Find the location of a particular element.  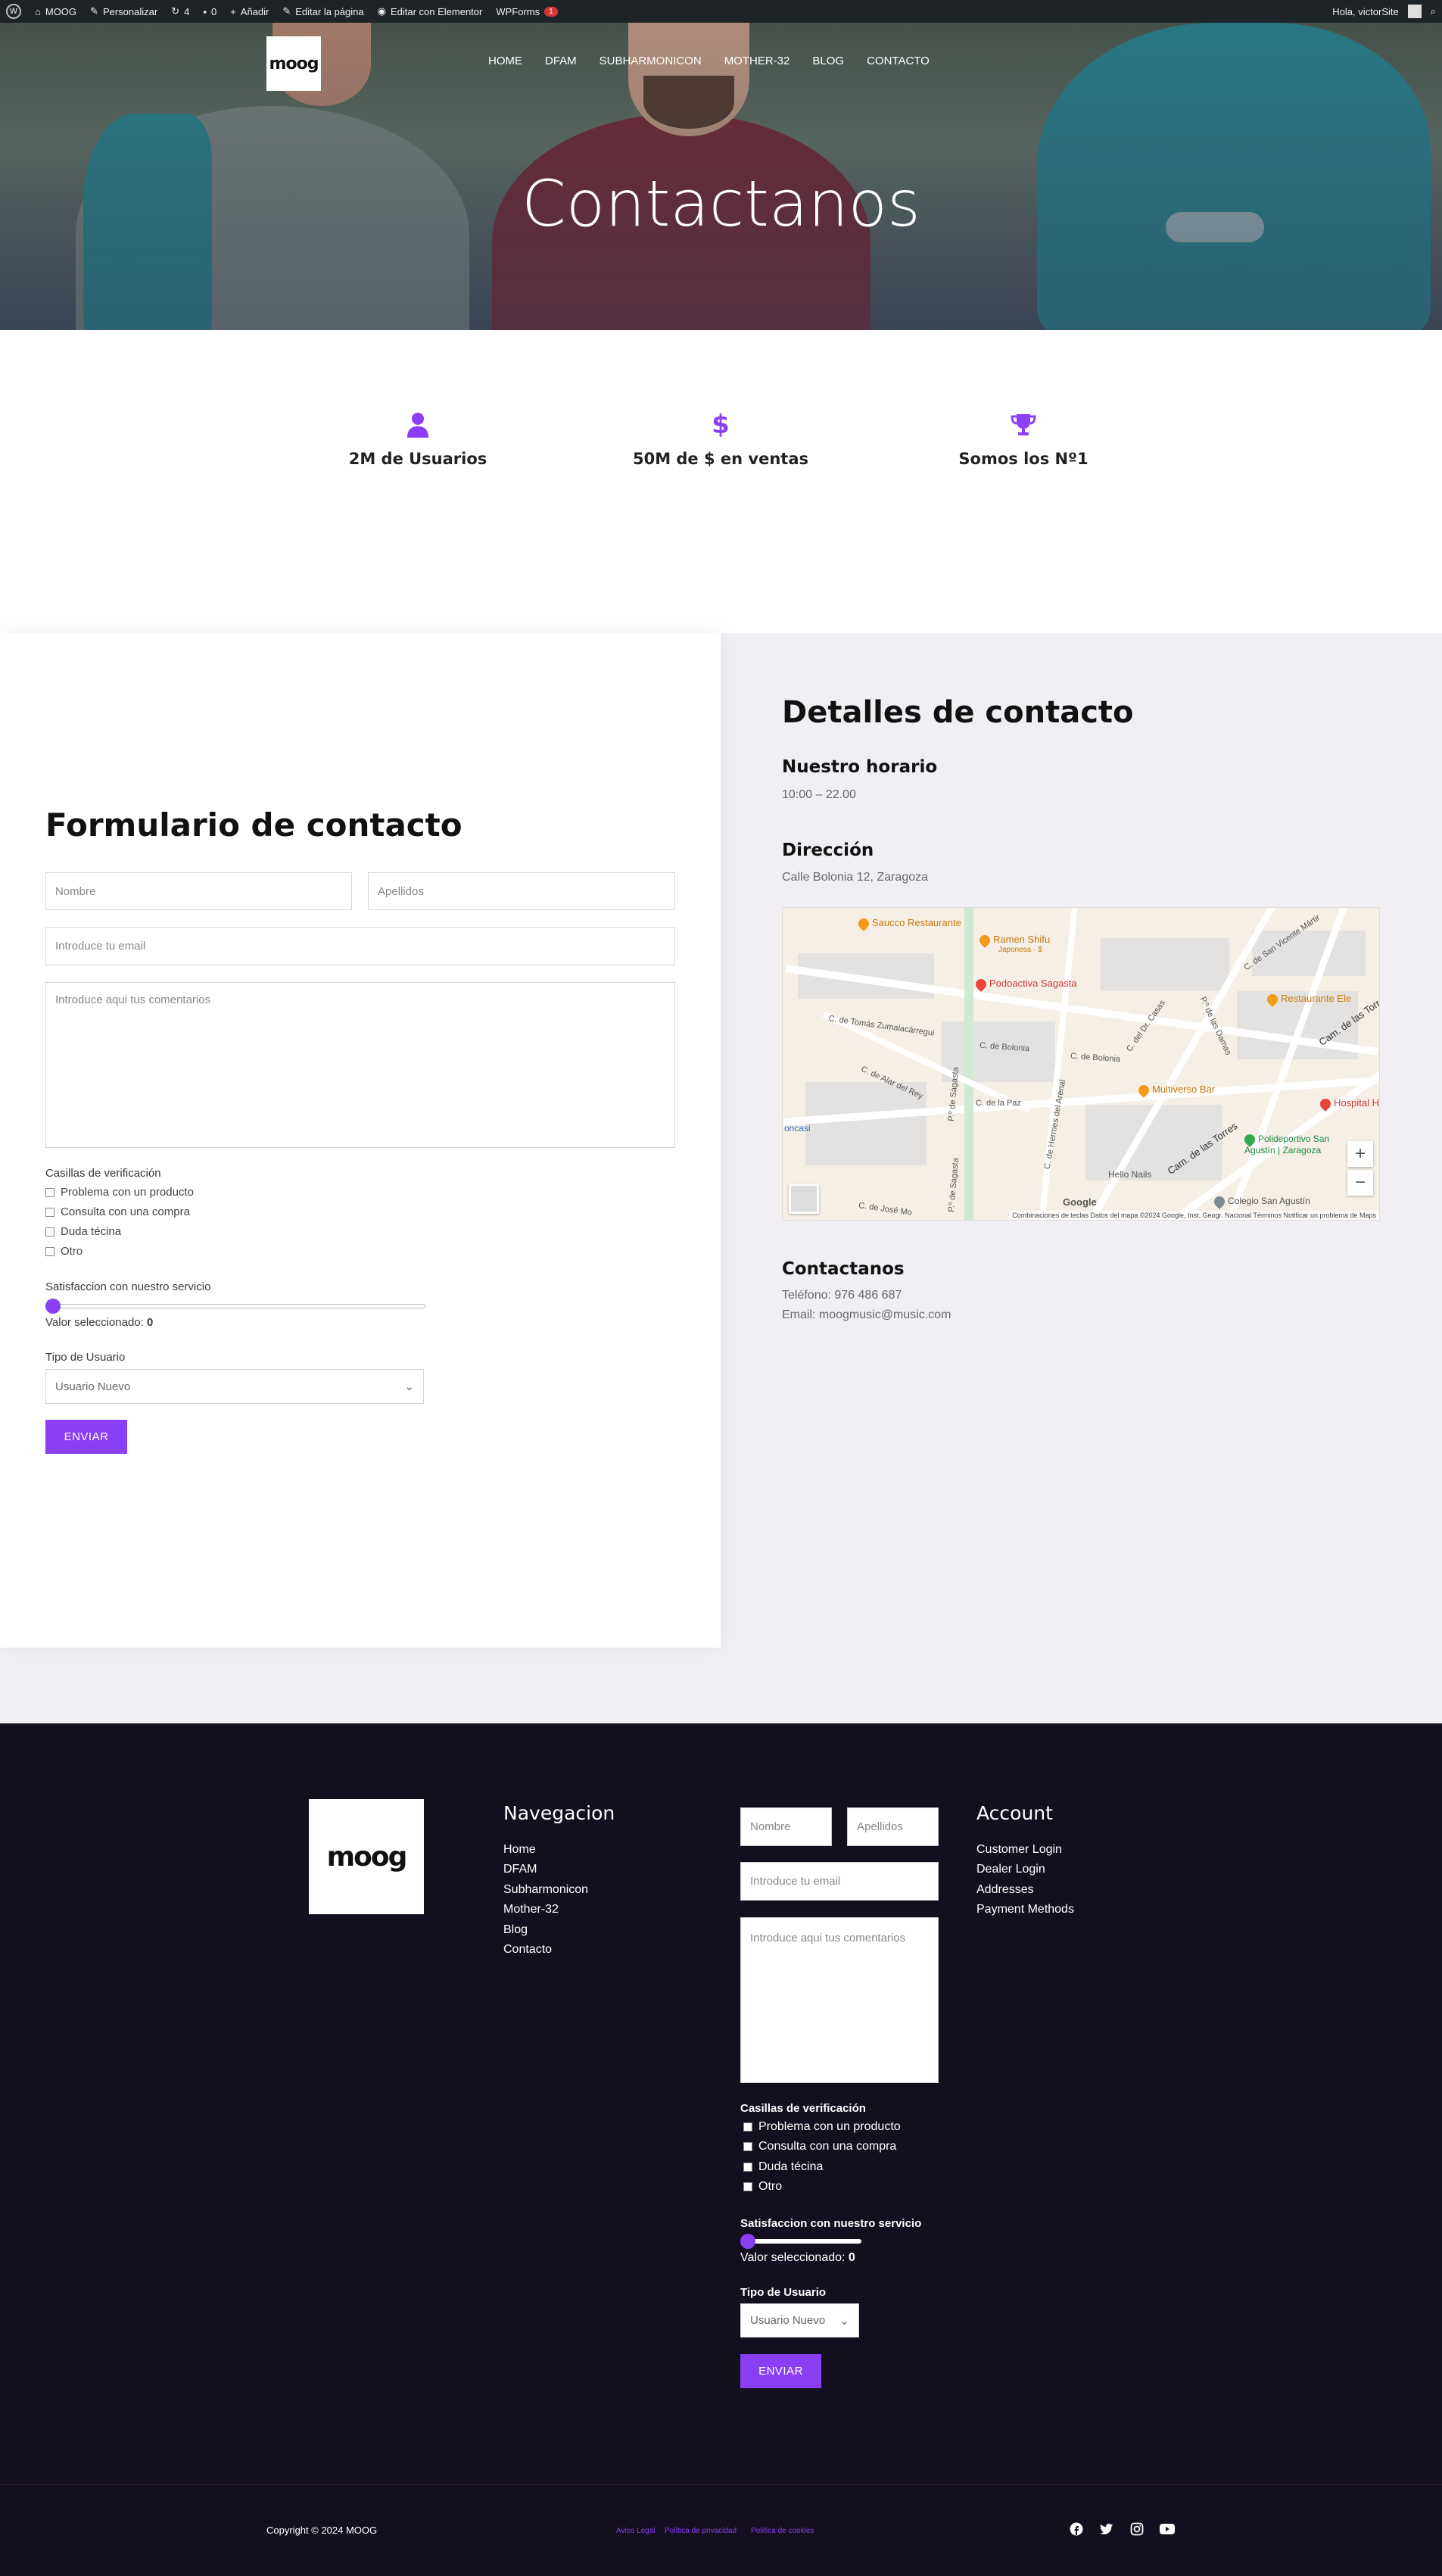

updates-link: ↻ 4 is located at coordinates (180, 11).